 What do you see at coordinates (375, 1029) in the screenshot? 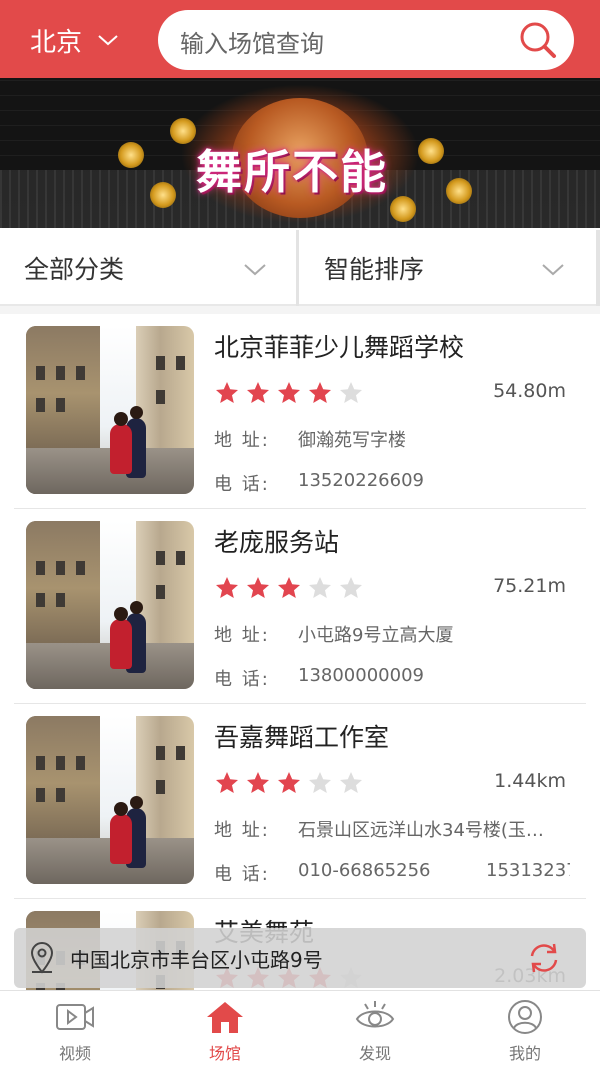
I see `tab-discover: 发现` at bounding box center [375, 1029].